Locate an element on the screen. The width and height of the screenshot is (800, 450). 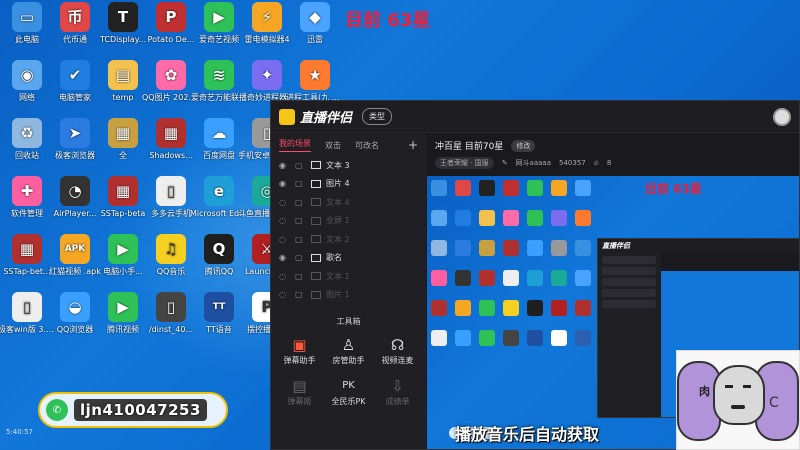
tab-double-click: 双击 is located at coordinates (333, 145).